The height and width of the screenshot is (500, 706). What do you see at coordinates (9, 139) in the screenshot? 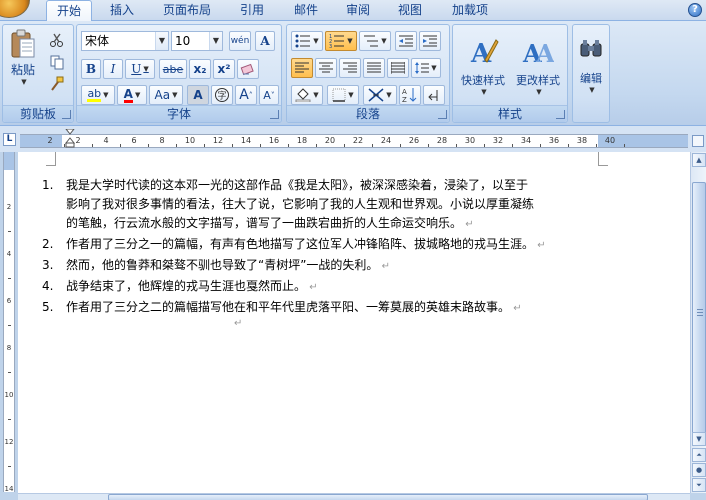
I see `tab-selector: L` at bounding box center [9, 139].